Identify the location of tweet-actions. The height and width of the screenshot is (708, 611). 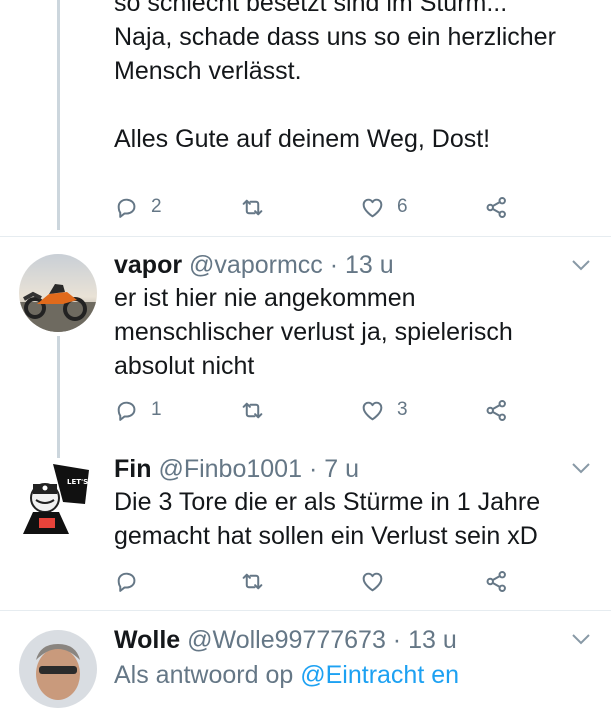
(349, 581).